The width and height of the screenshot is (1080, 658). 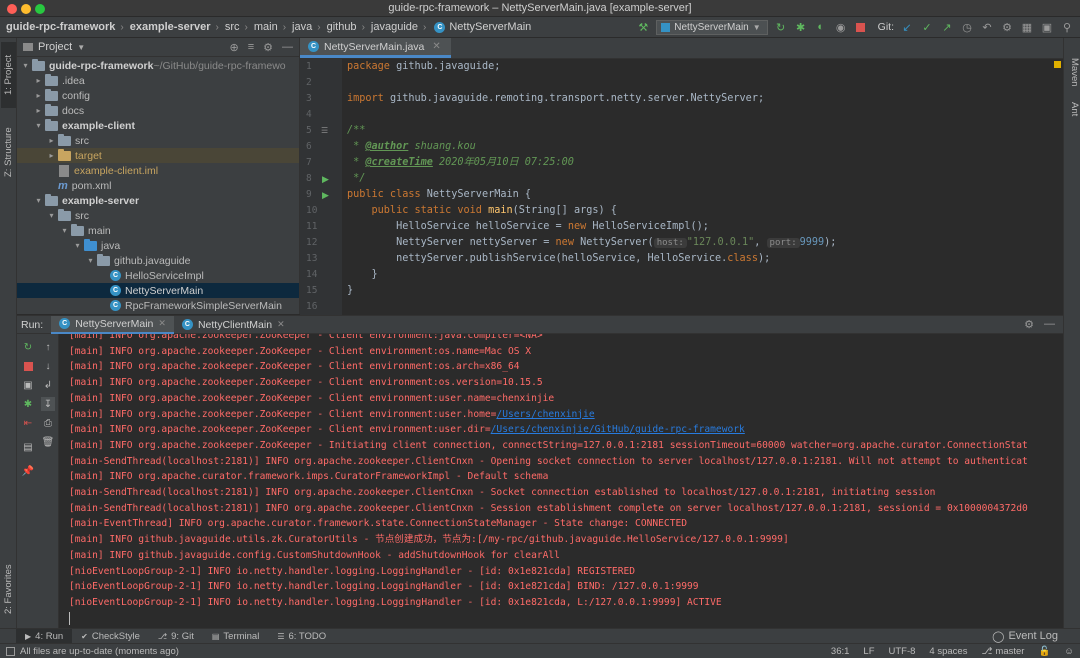 I want to click on toggle-panels-icon, so click(x=10, y=651).